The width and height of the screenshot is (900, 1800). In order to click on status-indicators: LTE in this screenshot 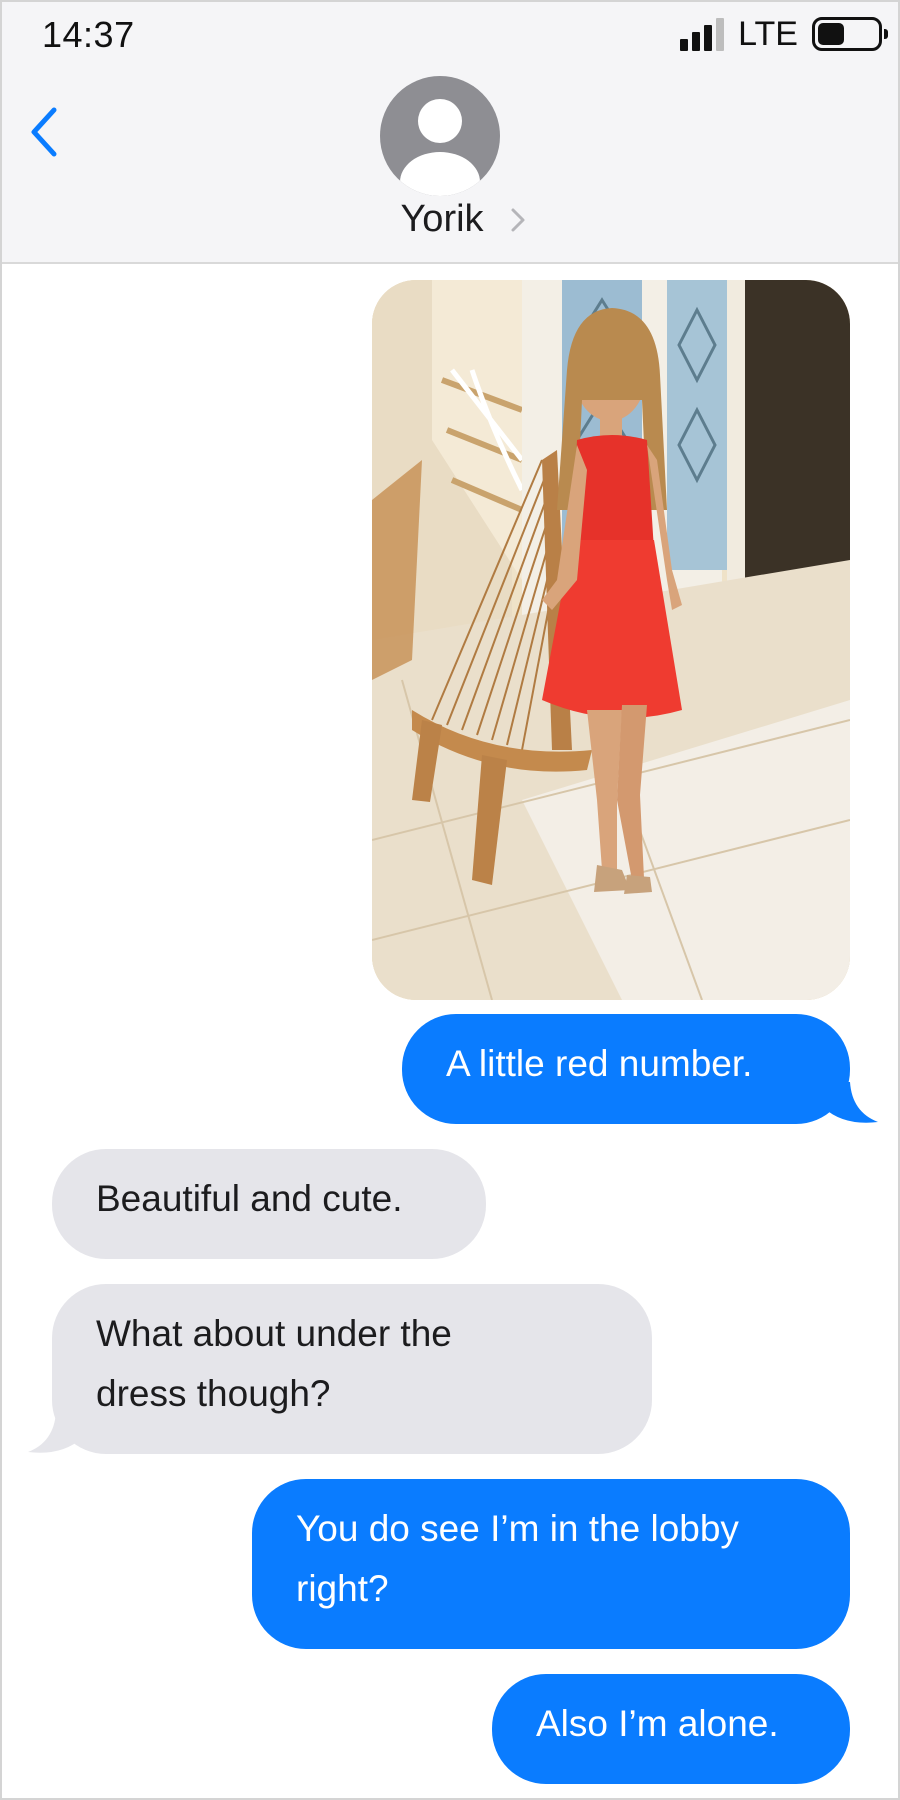, I will do `click(784, 34)`.